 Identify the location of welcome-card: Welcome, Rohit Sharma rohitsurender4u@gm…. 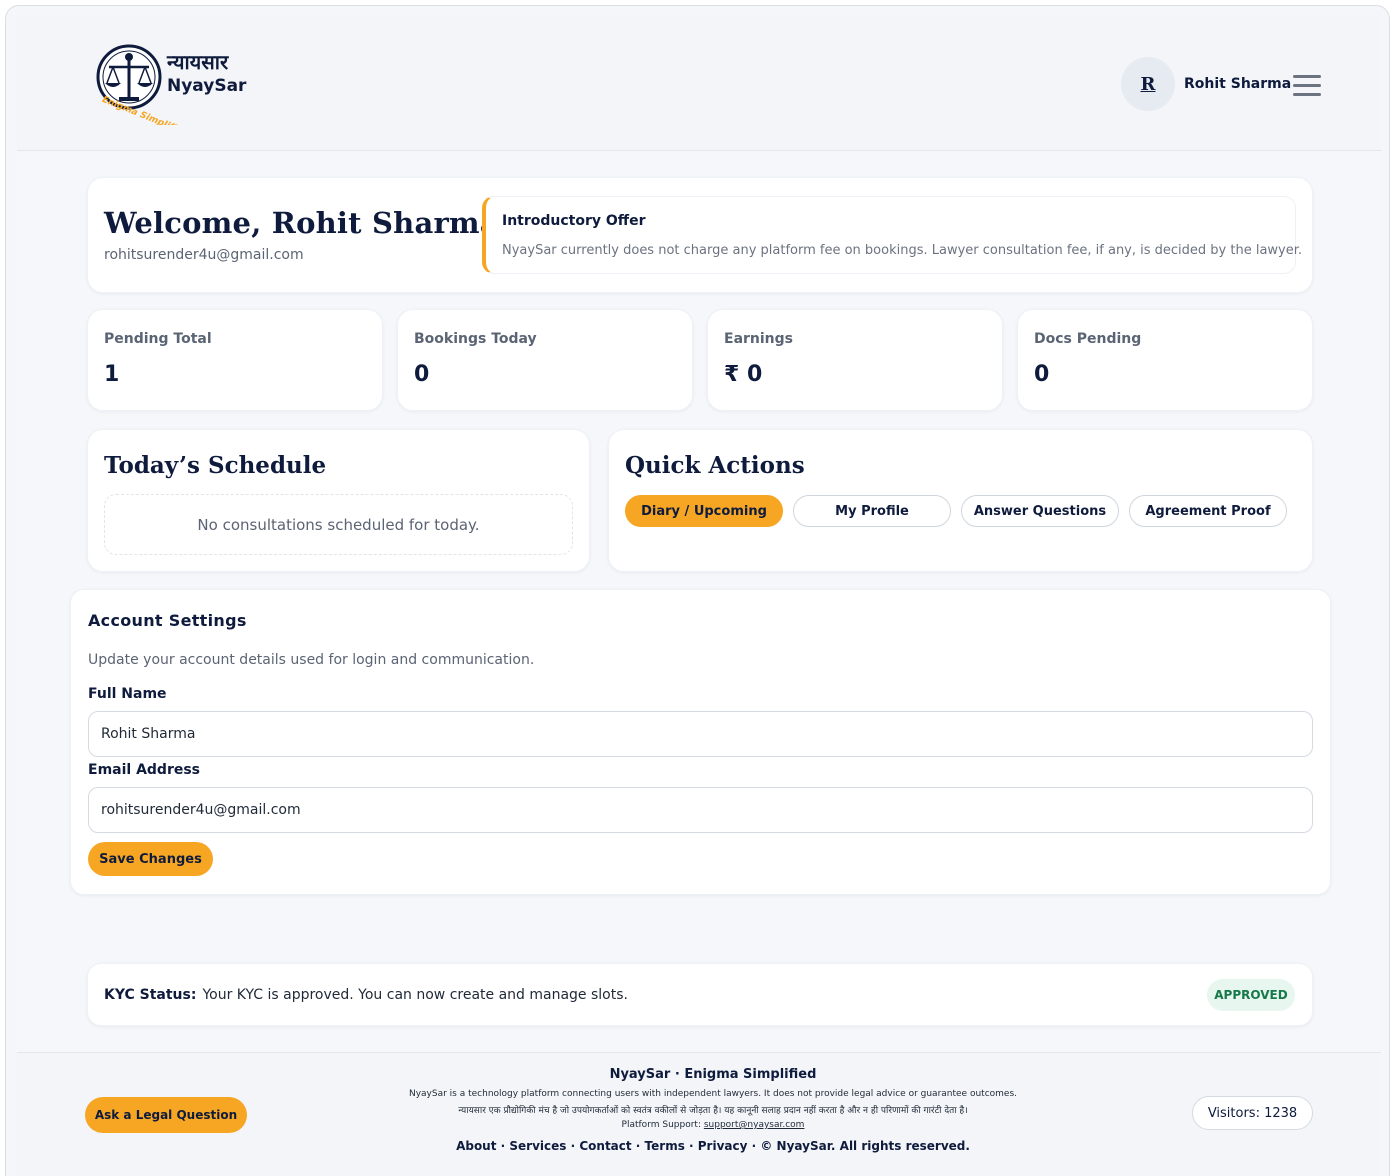
(700, 235).